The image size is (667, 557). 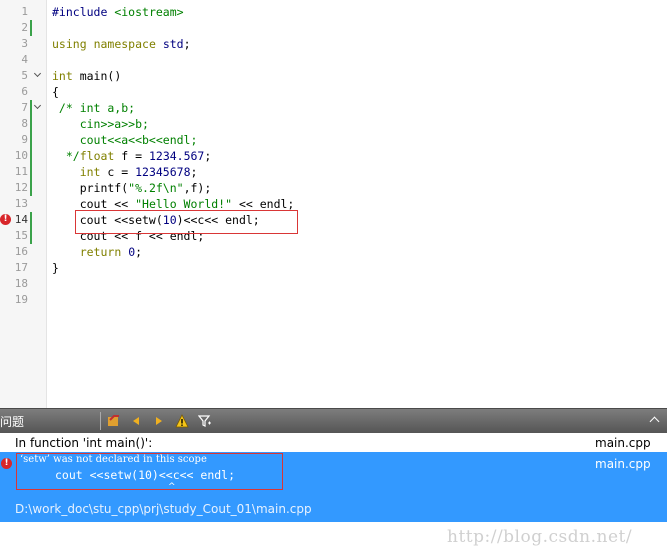 I want to click on prev-arrow-icon, so click(x=136, y=421).